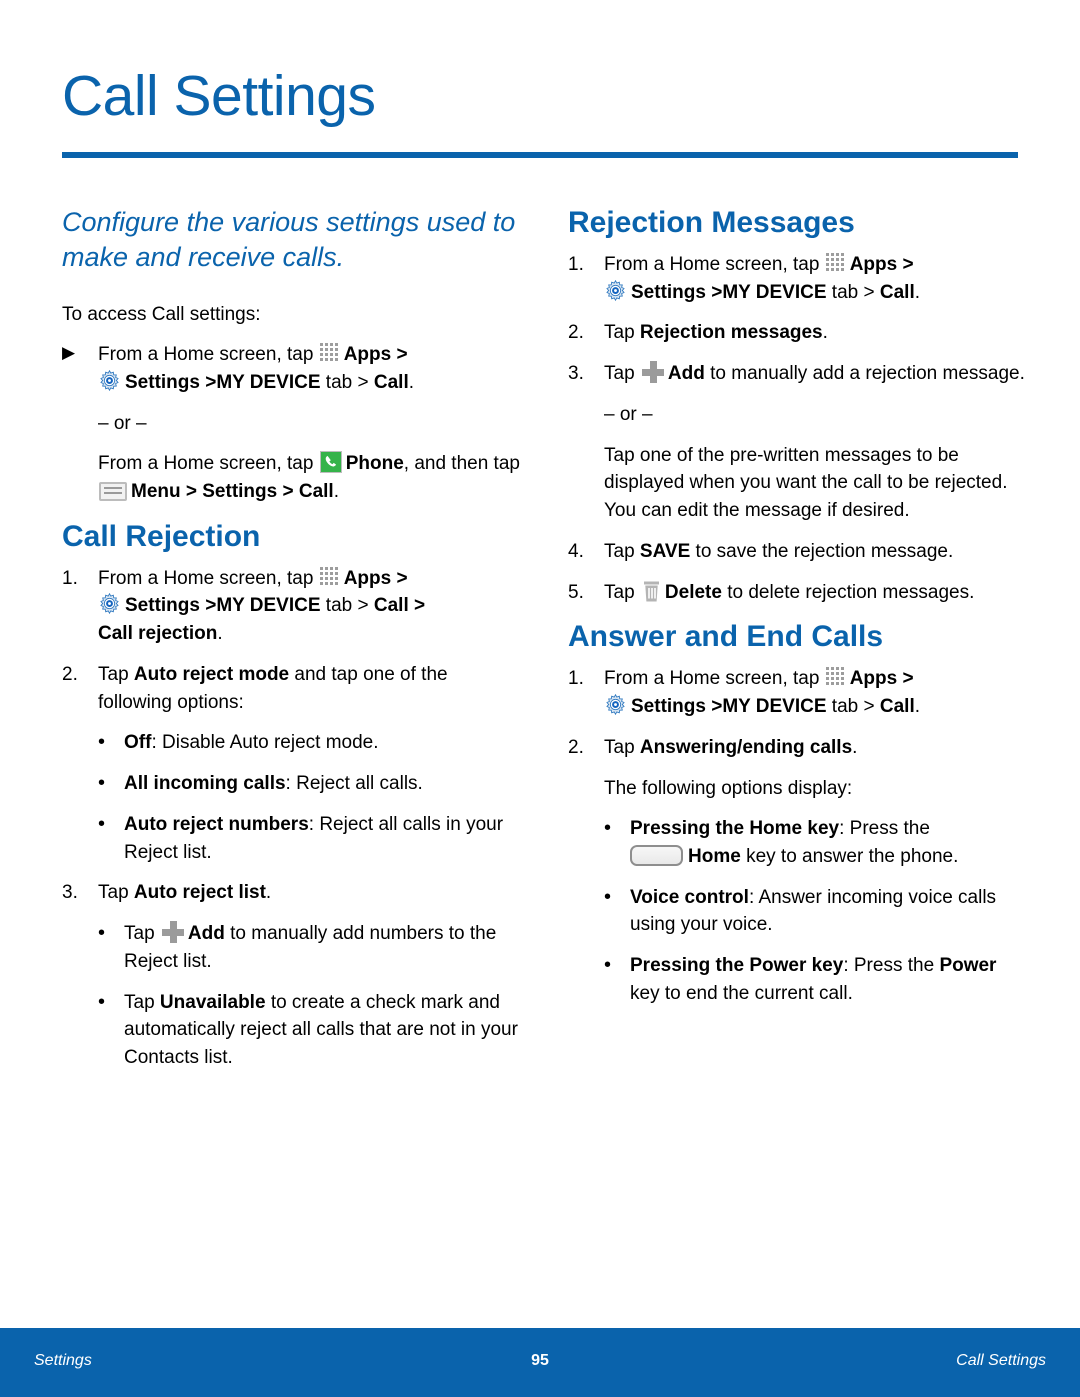 The height and width of the screenshot is (1397, 1080). What do you see at coordinates (292, 893) in the screenshot?
I see `call-rejection-step-3: 3. Tap Auto reject list.` at bounding box center [292, 893].